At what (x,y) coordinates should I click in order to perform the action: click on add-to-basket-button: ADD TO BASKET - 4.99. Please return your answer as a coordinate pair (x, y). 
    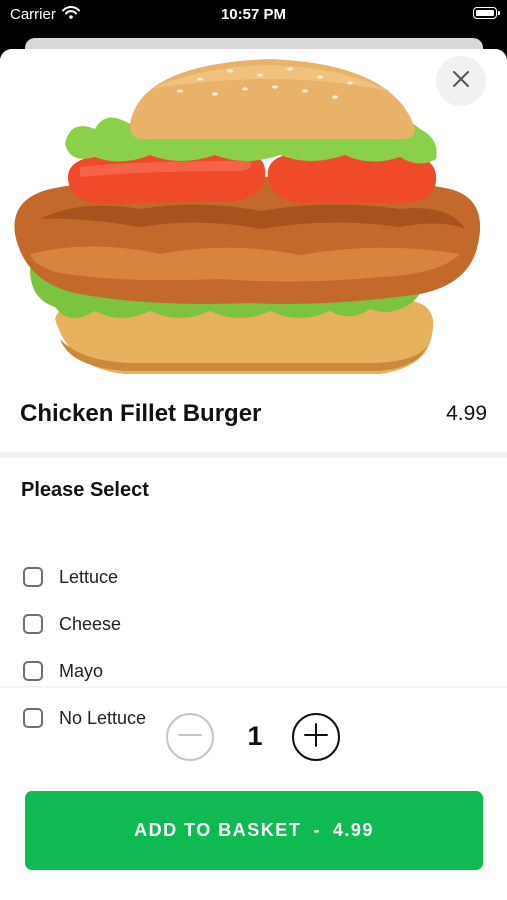
    Looking at the image, I should click on (254, 830).